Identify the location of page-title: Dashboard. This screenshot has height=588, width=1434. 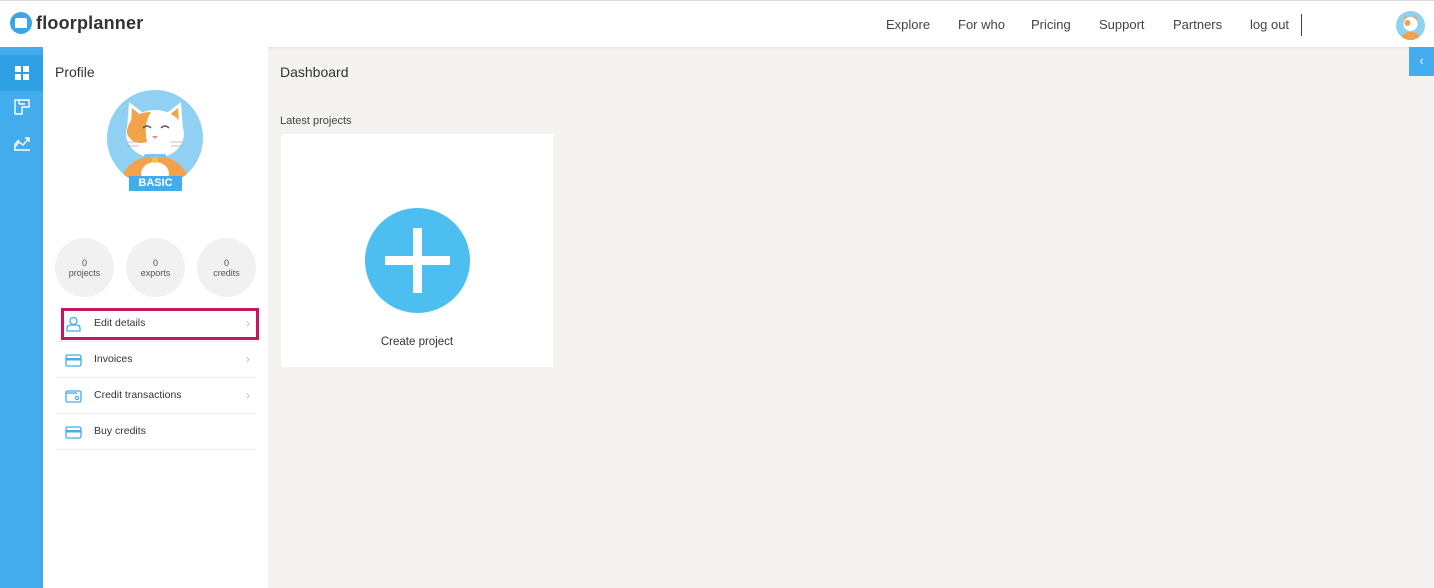
(314, 72).